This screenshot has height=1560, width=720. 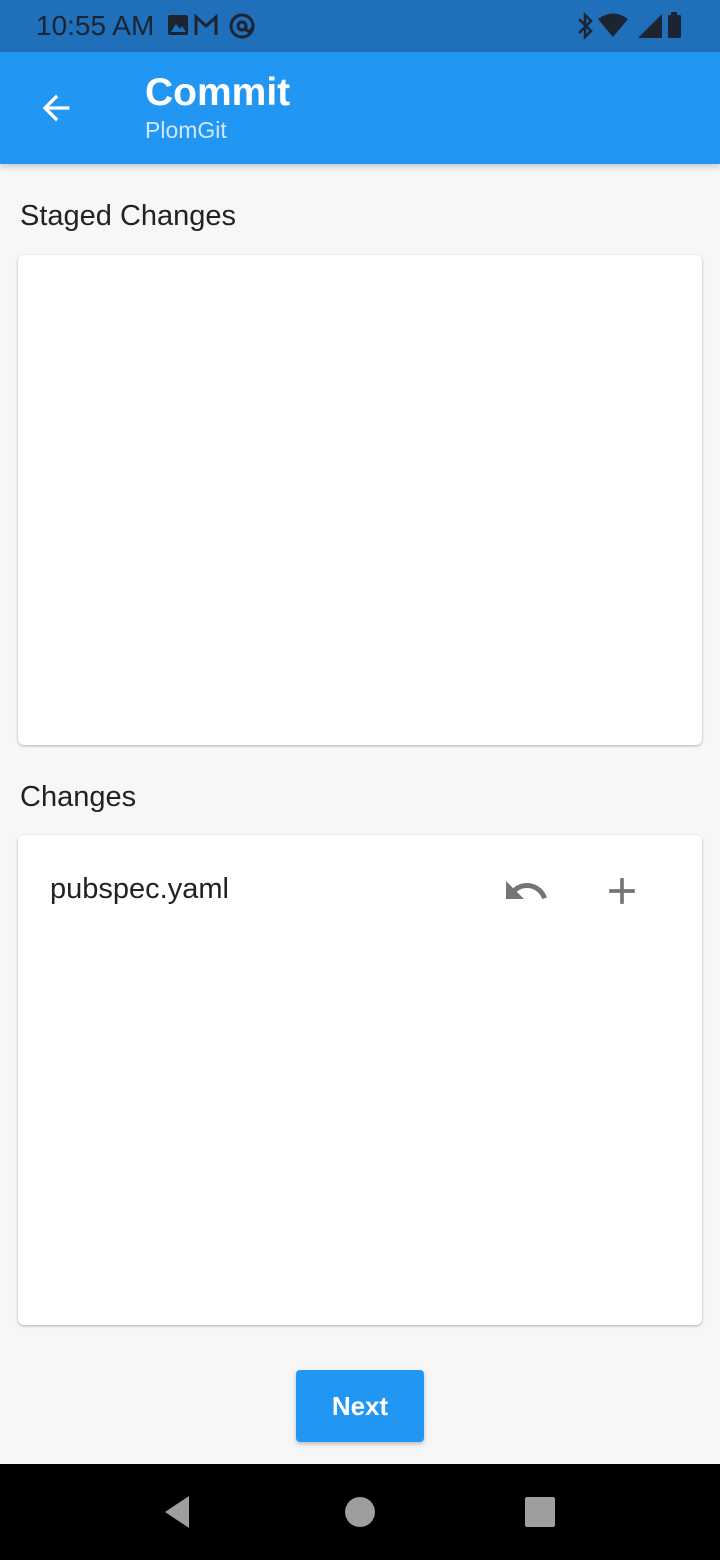 I want to click on nav-home-button, so click(x=360, y=1512).